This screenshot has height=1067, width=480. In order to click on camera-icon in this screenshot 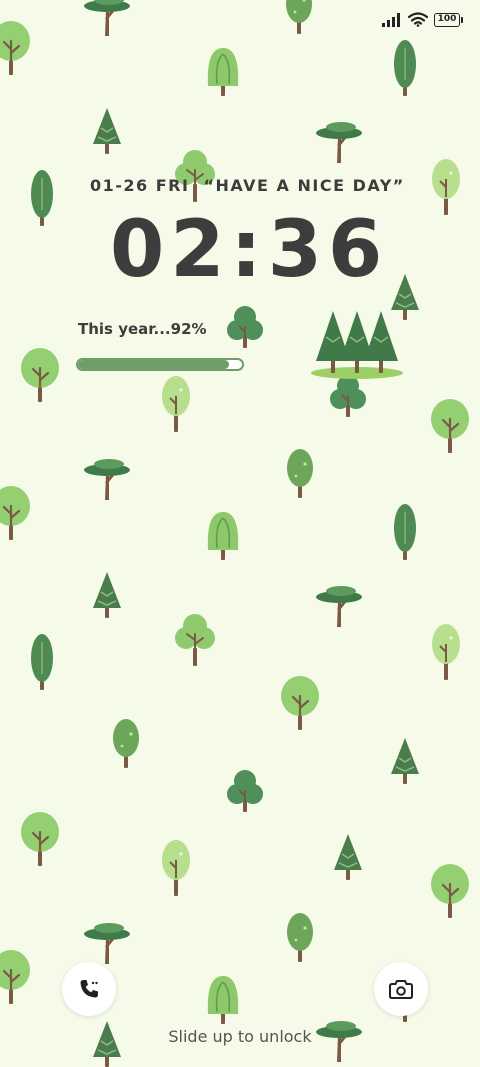, I will do `click(401, 989)`.